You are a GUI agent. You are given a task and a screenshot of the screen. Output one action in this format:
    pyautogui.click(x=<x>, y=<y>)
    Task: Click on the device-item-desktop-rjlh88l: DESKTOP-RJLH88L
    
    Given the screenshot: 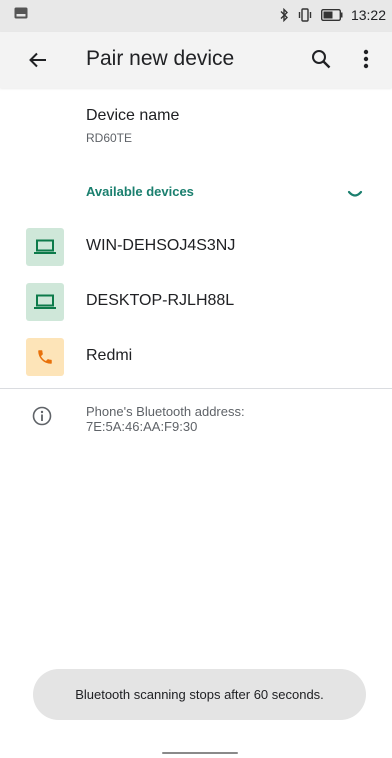 What is the action you would take?
    pyautogui.click(x=196, y=302)
    